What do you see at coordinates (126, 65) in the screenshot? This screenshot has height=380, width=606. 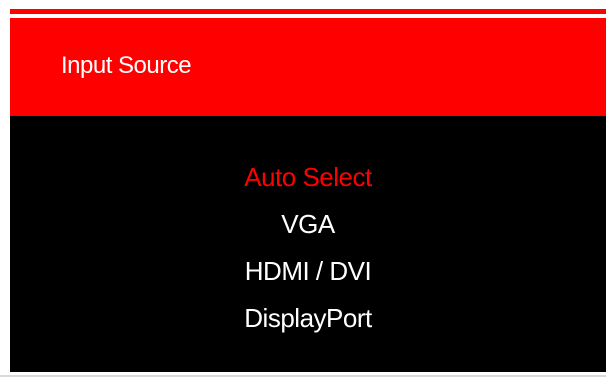 I see `page-title: Input Source` at bounding box center [126, 65].